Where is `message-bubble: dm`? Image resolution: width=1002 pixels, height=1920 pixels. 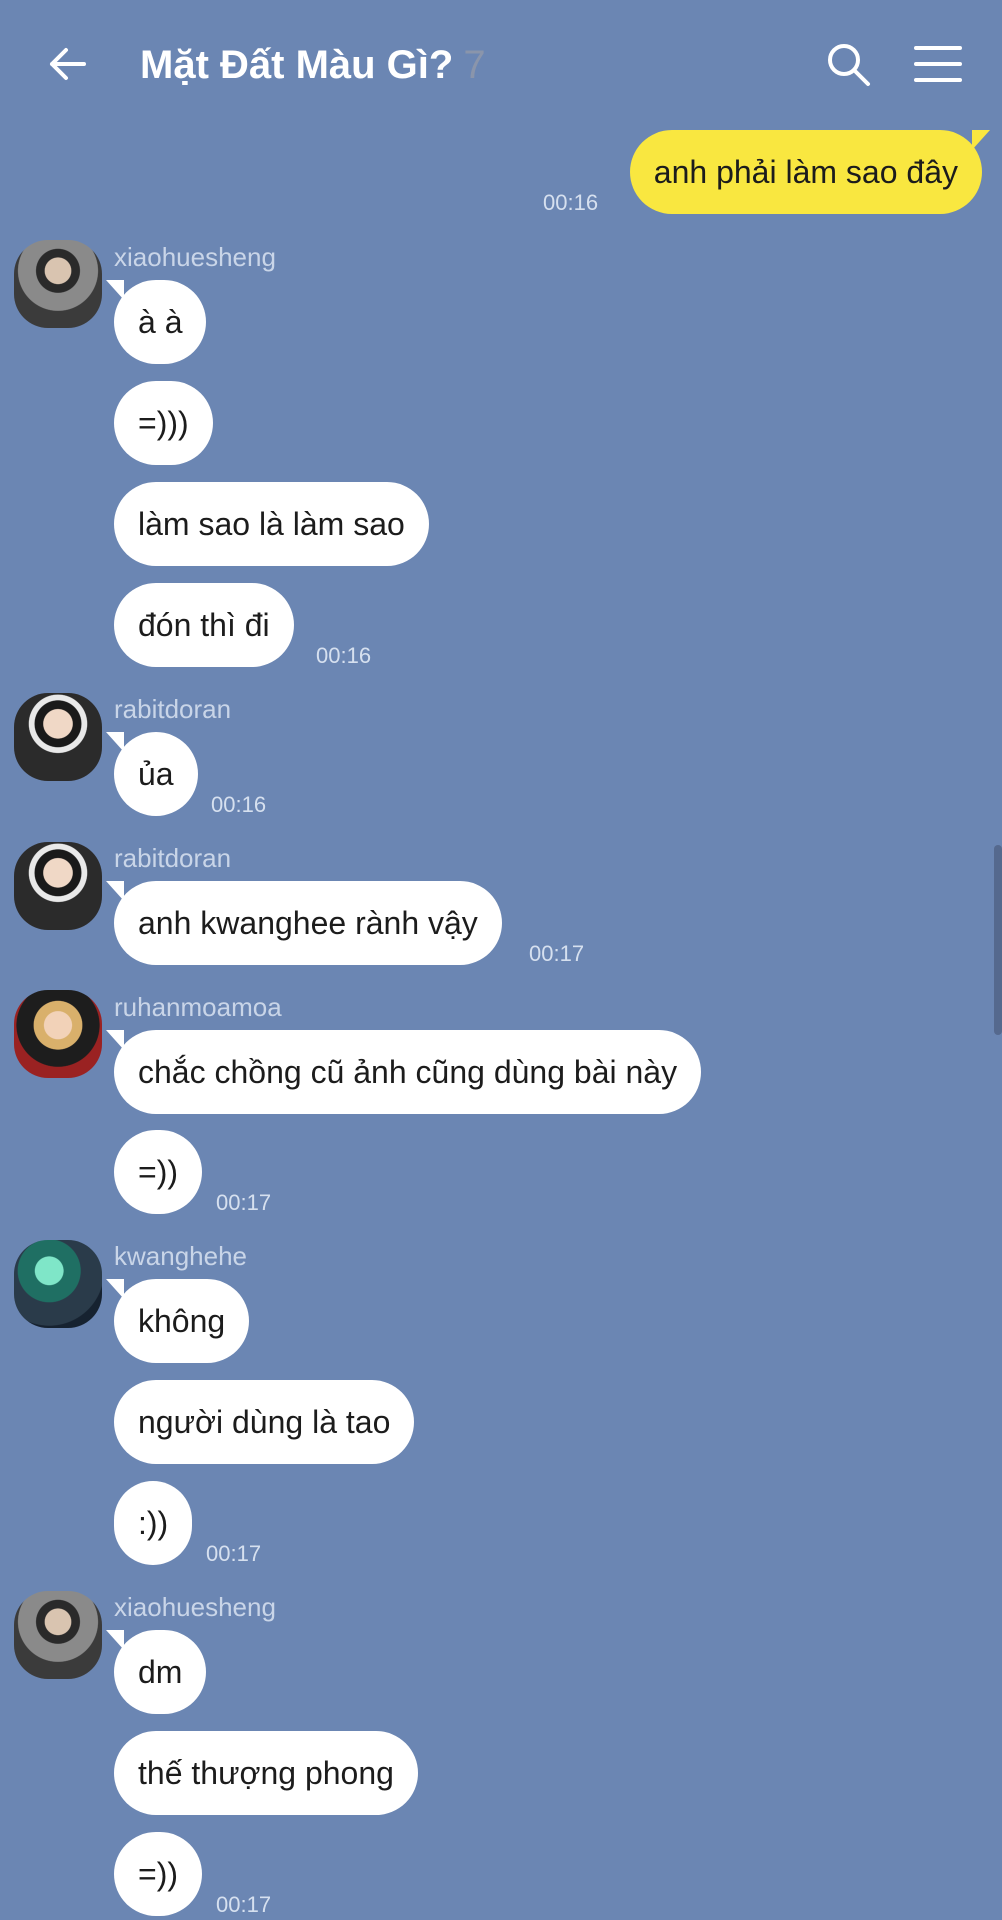
message-bubble: dm is located at coordinates (156, 1672).